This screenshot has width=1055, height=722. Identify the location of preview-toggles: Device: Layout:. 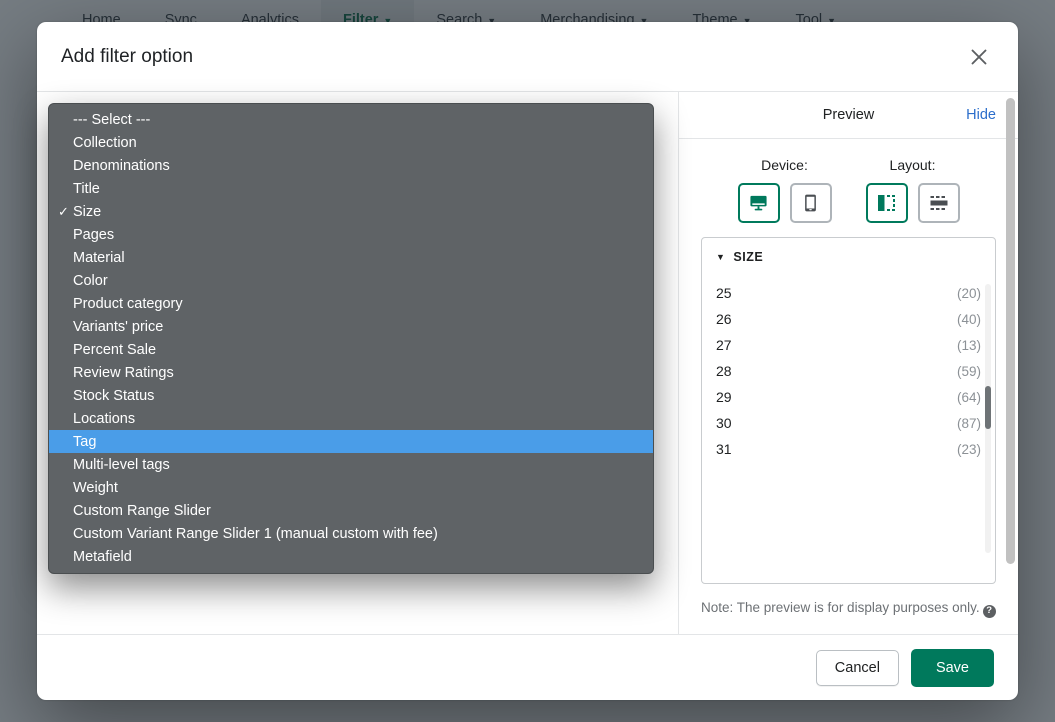
(848, 190).